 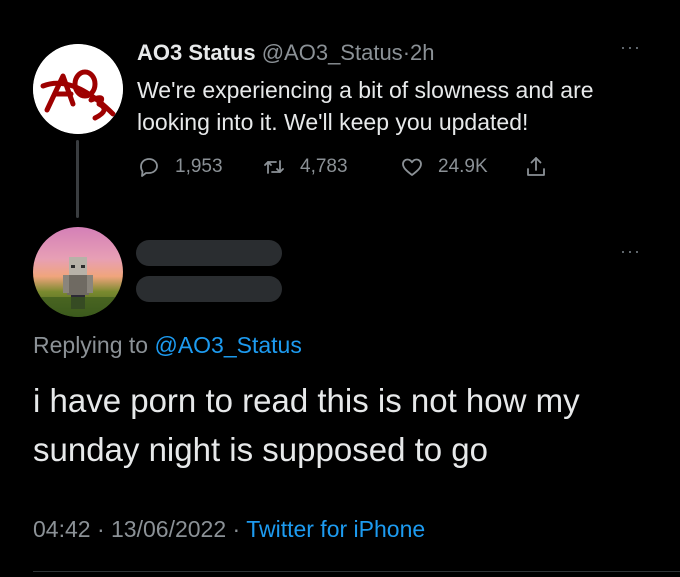 I want to click on reply-user-avatar, so click(x=78, y=272).